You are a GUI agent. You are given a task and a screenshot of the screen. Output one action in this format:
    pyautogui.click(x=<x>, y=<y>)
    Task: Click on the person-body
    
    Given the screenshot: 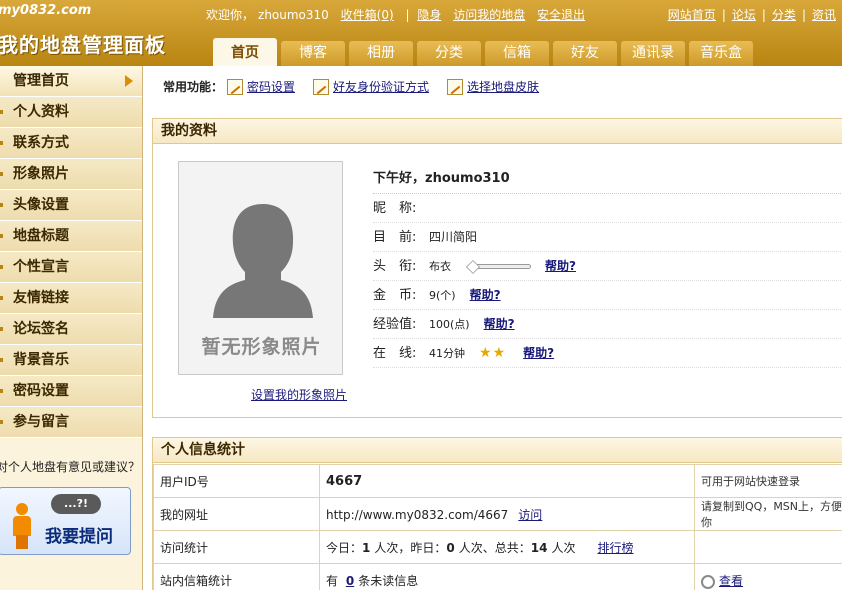 What is the action you would take?
    pyautogui.click(x=22, y=526)
    